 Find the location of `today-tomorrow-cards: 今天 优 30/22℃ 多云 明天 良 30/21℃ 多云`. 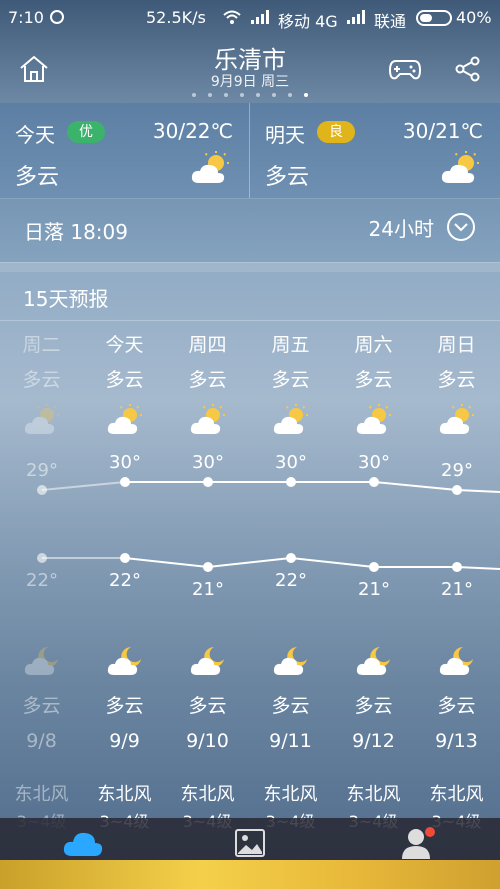

today-tomorrow-cards: 今天 优 30/22℃ 多云 明天 良 30/21℃ 多云 is located at coordinates (250, 151).